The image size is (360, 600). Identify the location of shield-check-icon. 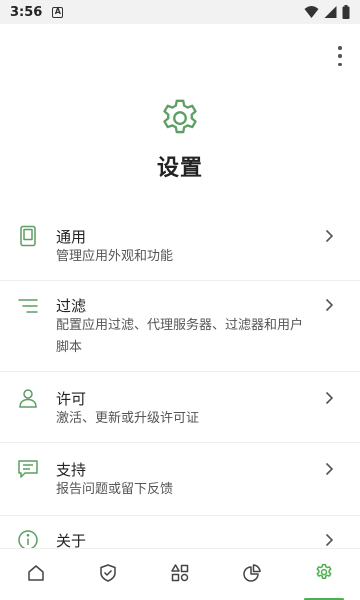
(108, 573).